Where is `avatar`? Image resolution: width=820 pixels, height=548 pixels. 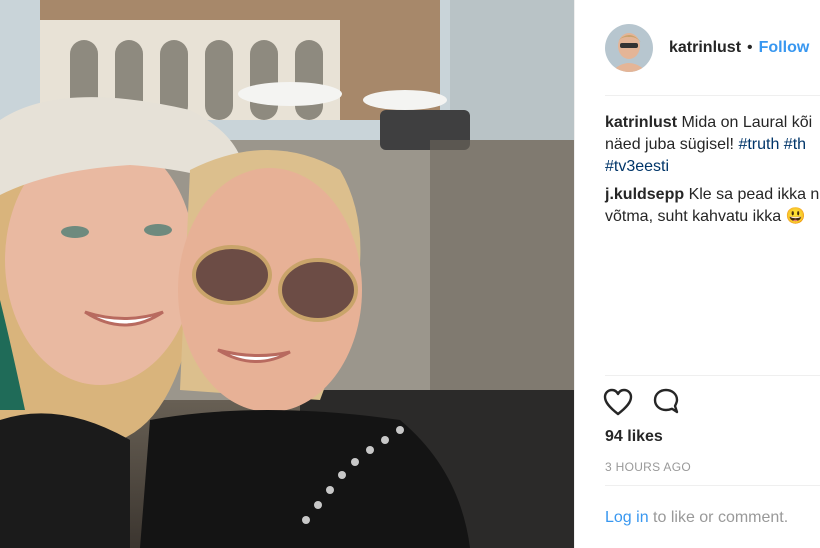
avatar is located at coordinates (629, 48).